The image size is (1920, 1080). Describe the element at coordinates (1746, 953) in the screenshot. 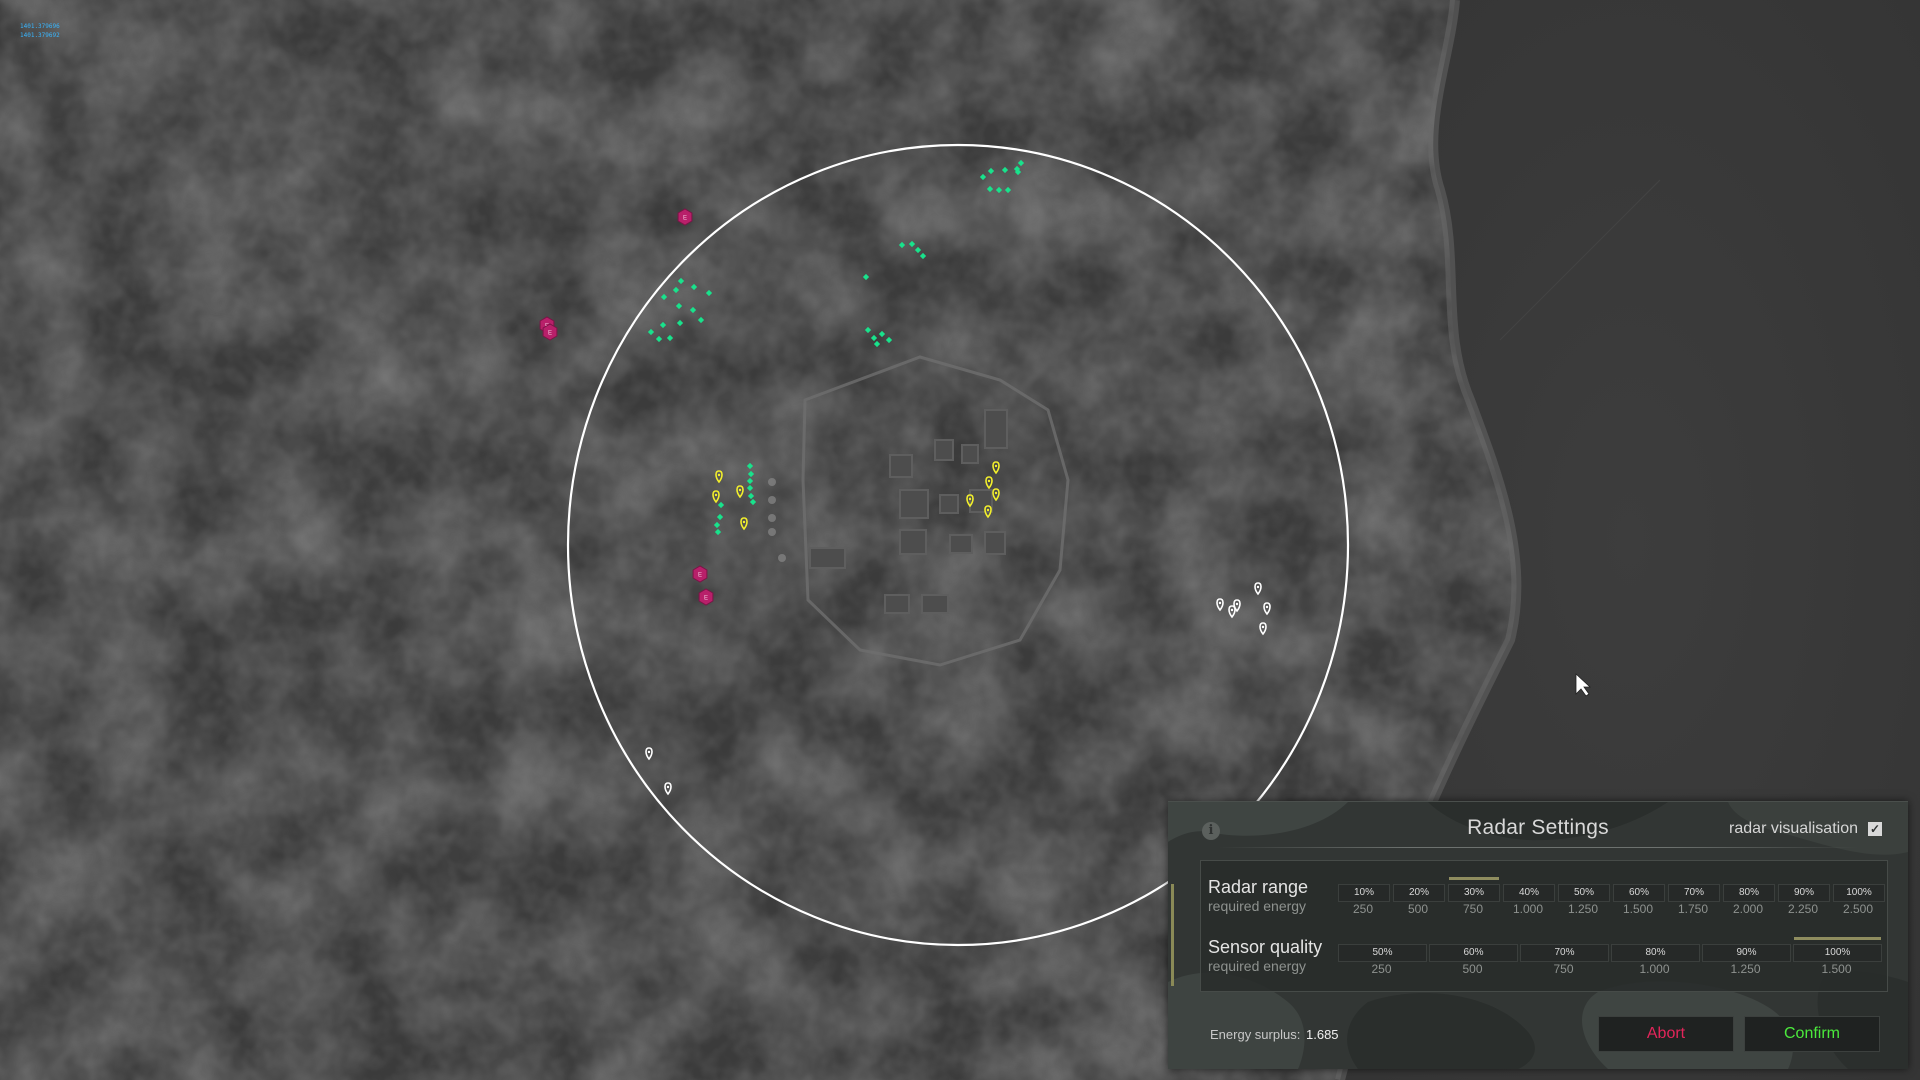

I see `sensor-quality-option: 90%` at that location.